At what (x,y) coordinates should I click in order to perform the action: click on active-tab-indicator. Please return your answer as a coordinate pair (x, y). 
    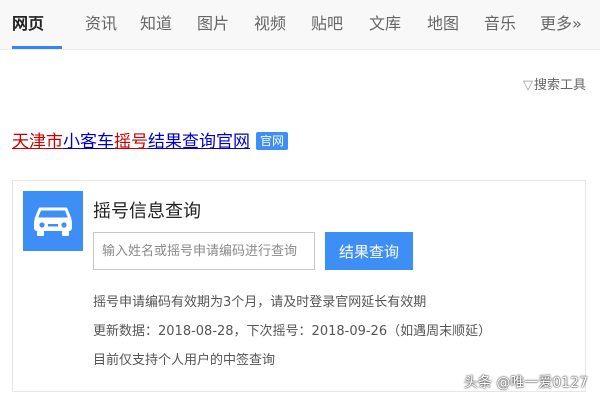
    Looking at the image, I should click on (37, 47).